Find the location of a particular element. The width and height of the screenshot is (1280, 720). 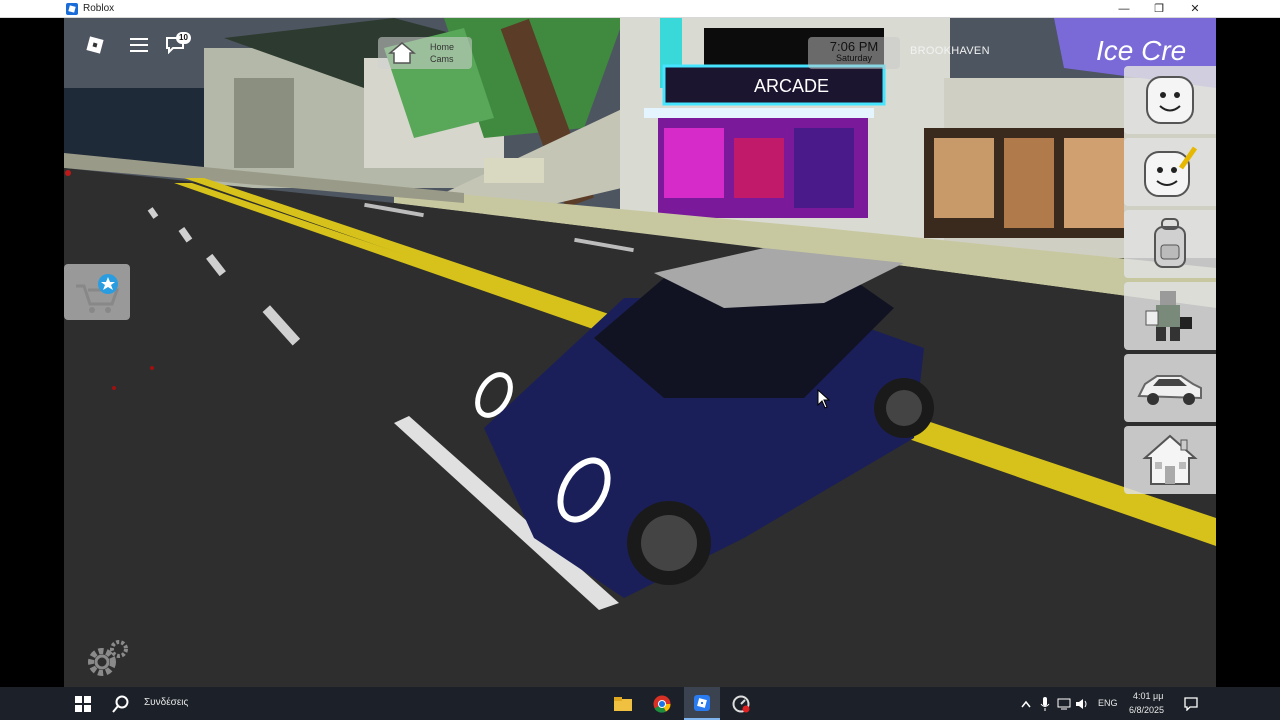

arcade-sign: ARCADE is located at coordinates (791, 86).